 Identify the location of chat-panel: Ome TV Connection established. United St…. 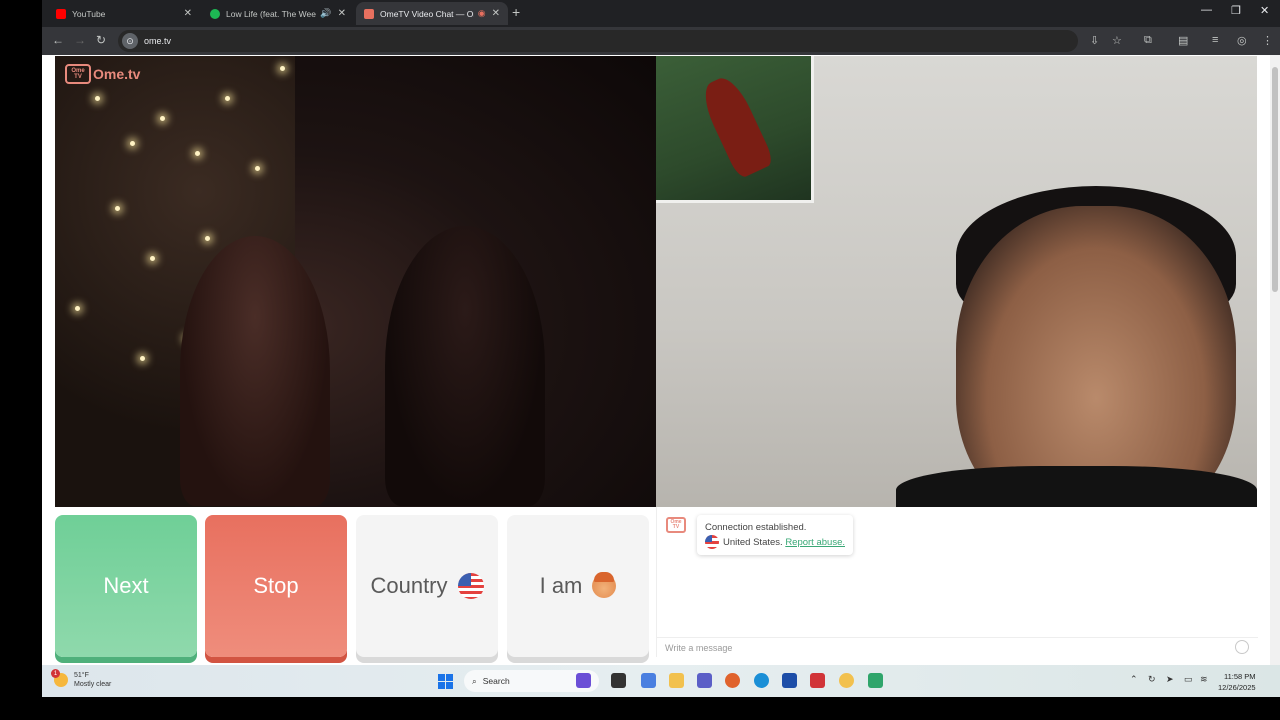
(957, 582).